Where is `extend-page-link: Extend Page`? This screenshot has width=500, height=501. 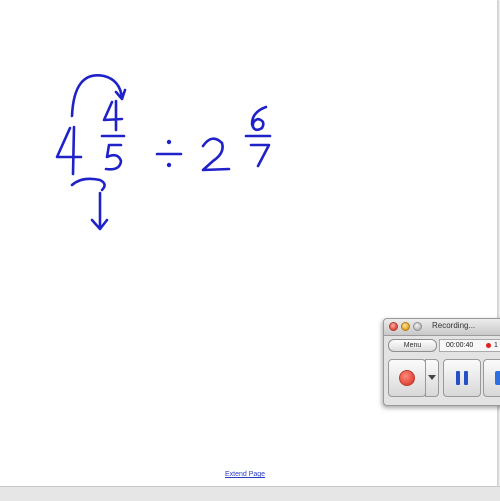 extend-page-link: Extend Page is located at coordinates (245, 474).